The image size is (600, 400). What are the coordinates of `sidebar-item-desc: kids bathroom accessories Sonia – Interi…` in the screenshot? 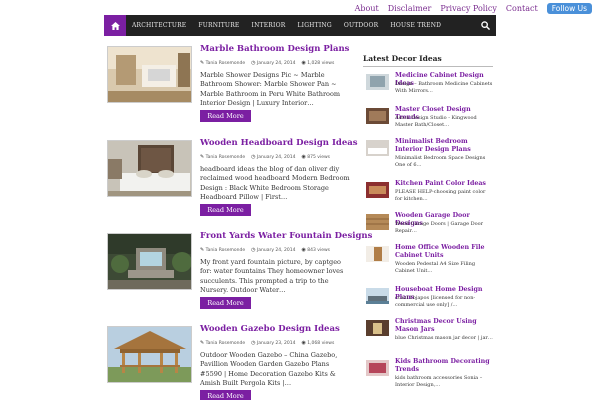 It's located at (439, 381).